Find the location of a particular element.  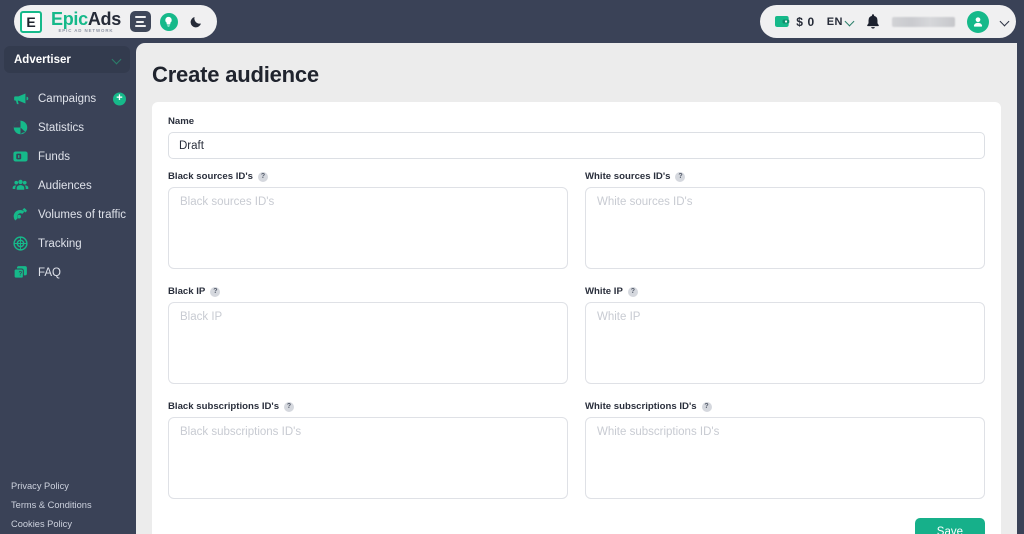

pie-chart-icon is located at coordinates (20, 127).